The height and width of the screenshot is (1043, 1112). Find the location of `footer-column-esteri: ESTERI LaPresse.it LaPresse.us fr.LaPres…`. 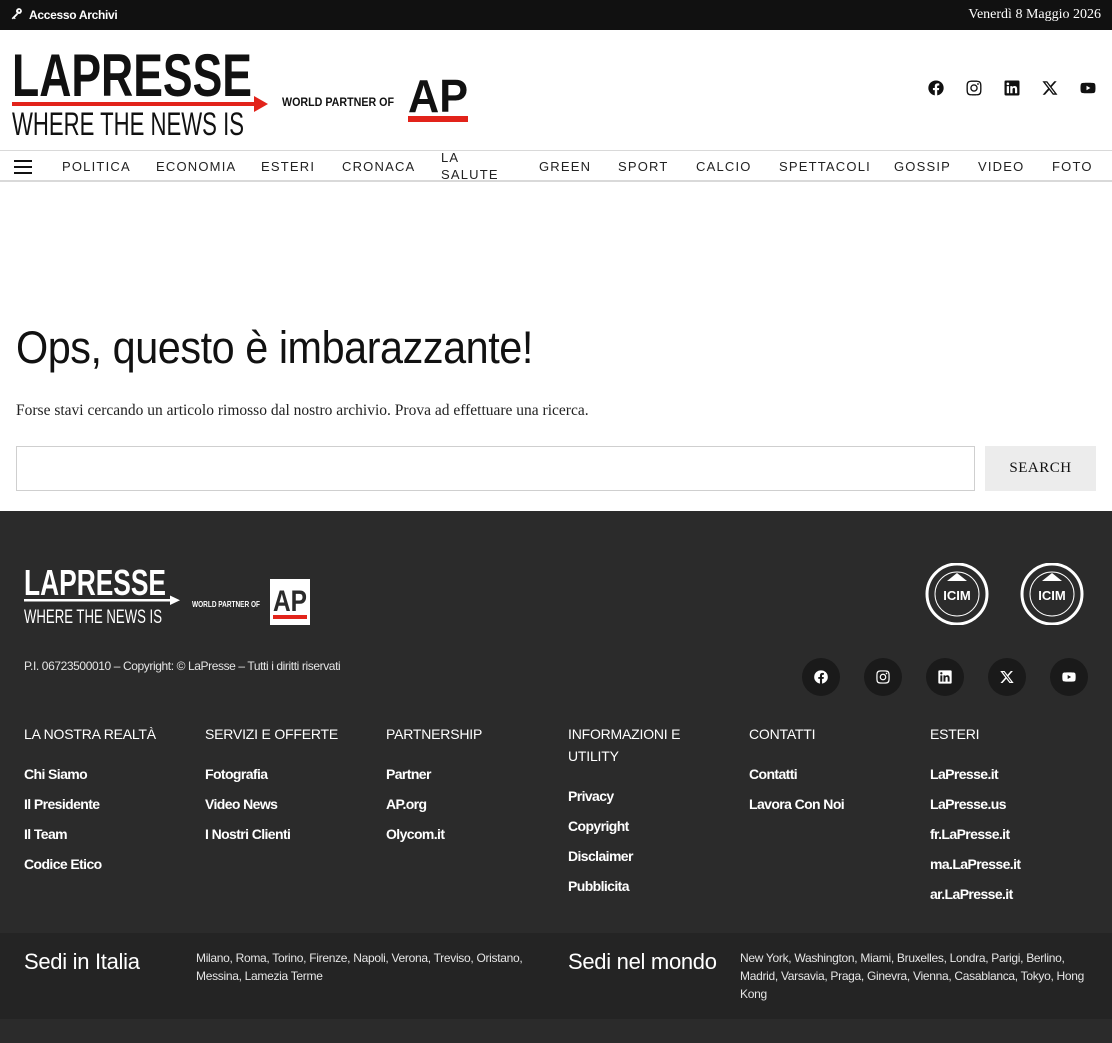

footer-column-esteri: ESTERI LaPresse.it LaPresse.us fr.LaPres… is located at coordinates (1010, 816).